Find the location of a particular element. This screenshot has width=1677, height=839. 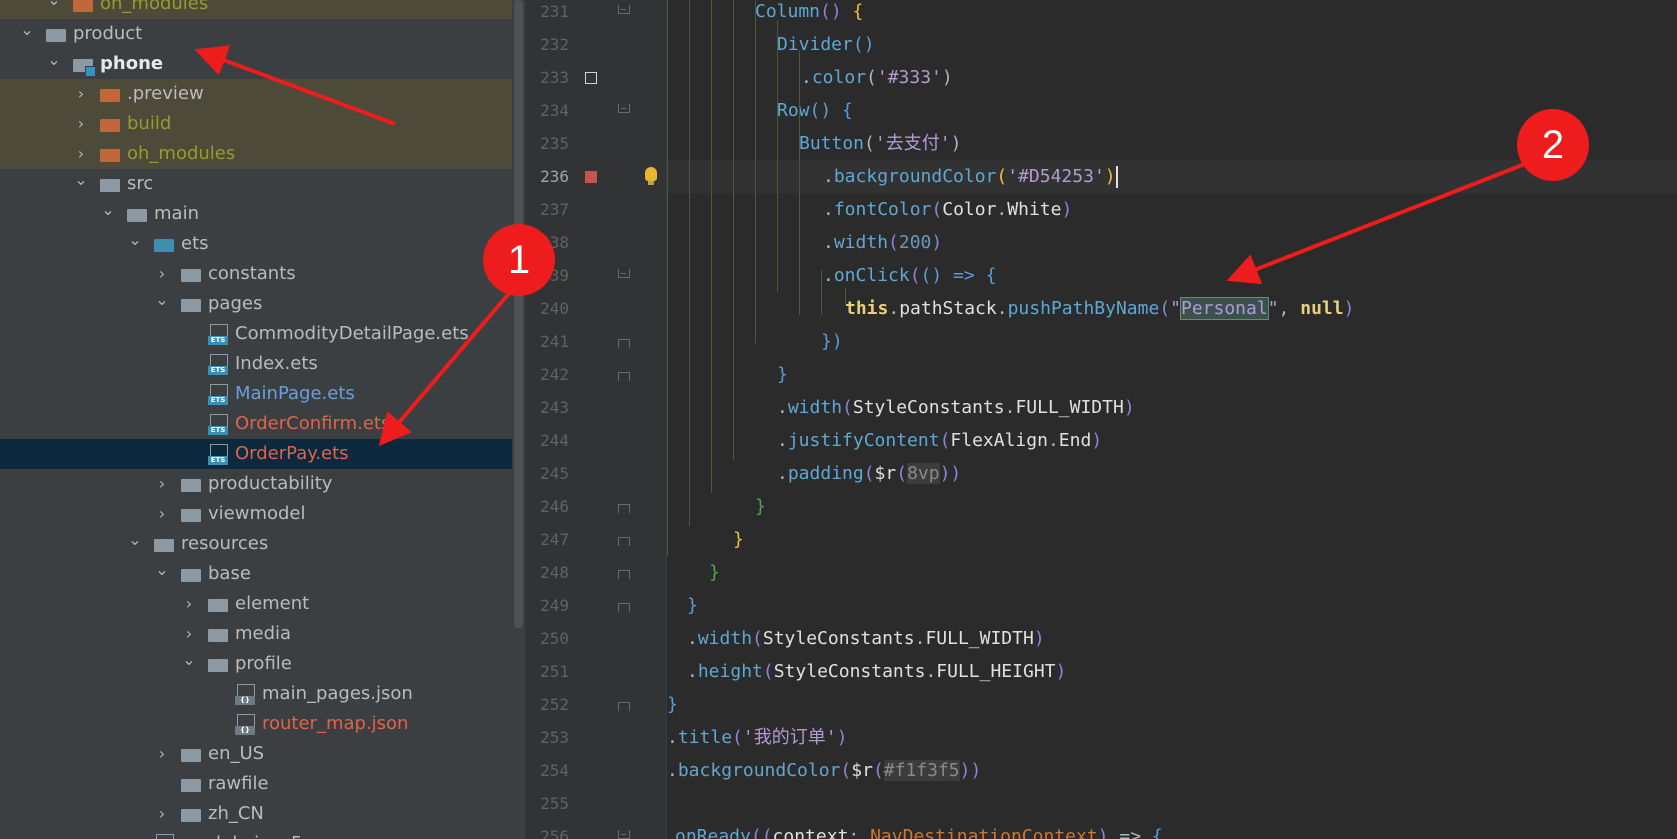

code-line is located at coordinates (1172, 803).